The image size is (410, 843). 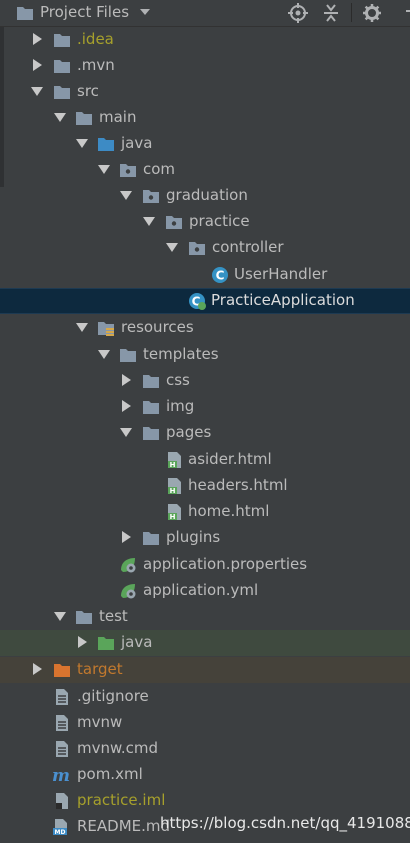 What do you see at coordinates (205, 328) in the screenshot?
I see `tree-item-resources: resources` at bounding box center [205, 328].